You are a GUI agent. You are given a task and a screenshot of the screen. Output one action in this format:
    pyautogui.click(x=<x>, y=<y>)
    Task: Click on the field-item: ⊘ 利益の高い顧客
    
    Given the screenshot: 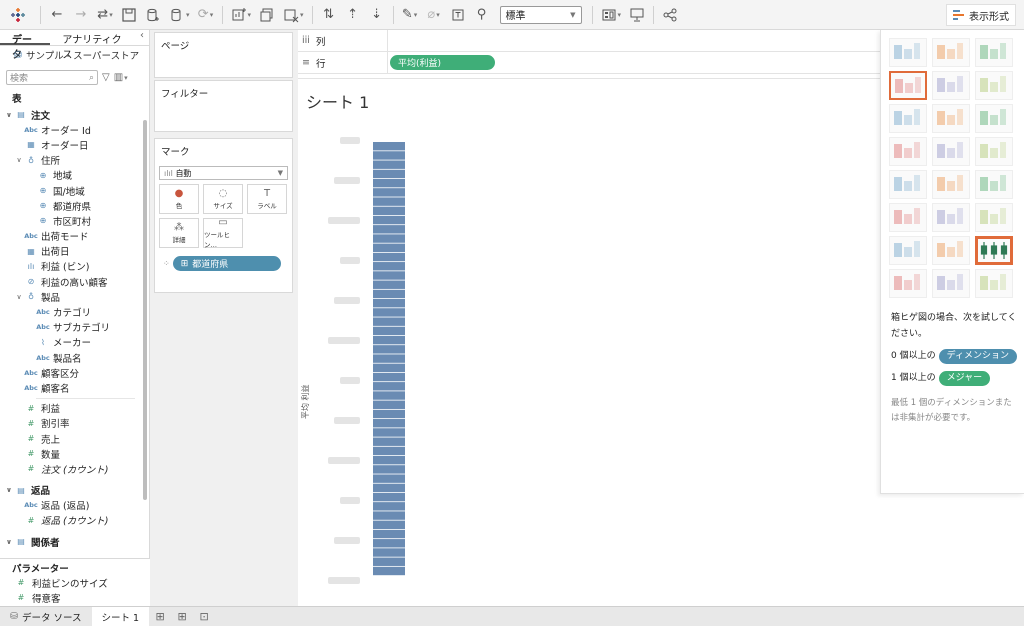 What is the action you would take?
    pyautogui.click(x=74, y=281)
    